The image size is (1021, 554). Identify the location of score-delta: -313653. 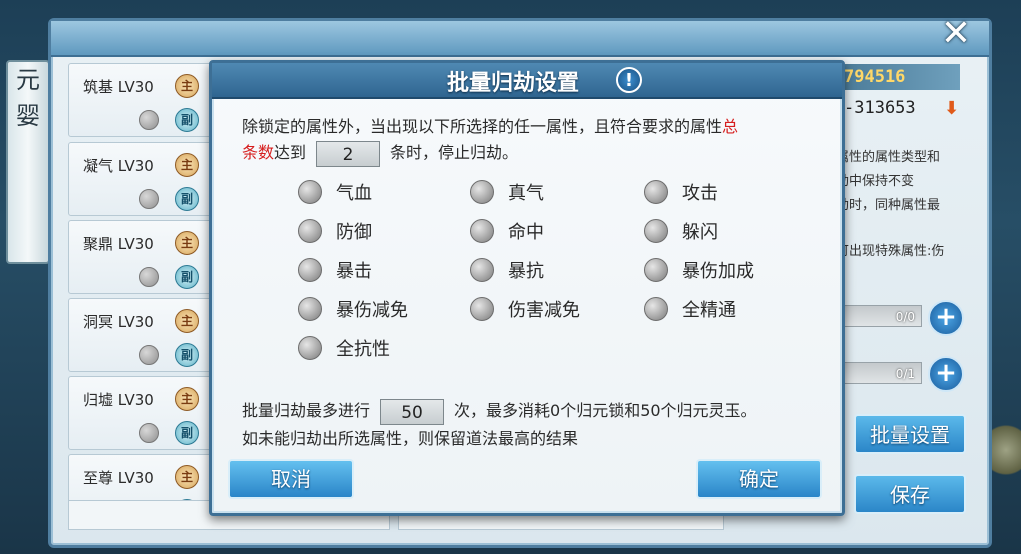
(880, 108).